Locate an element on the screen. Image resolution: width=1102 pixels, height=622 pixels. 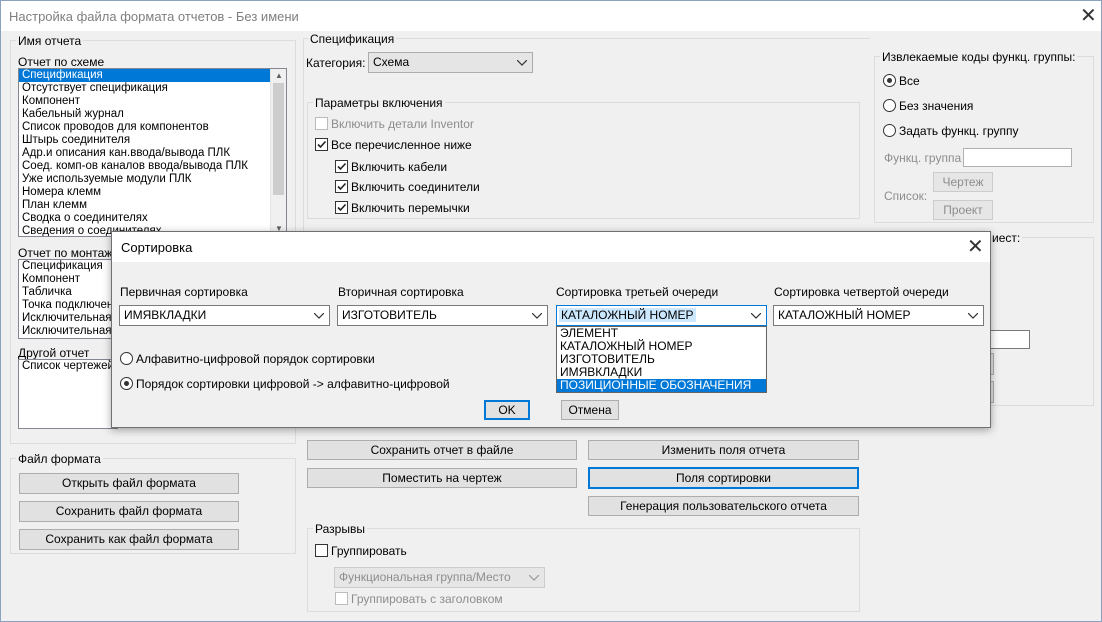
alpha-sort-label: Алфавитно-цифровой порядок сортировки is located at coordinates (255, 359).